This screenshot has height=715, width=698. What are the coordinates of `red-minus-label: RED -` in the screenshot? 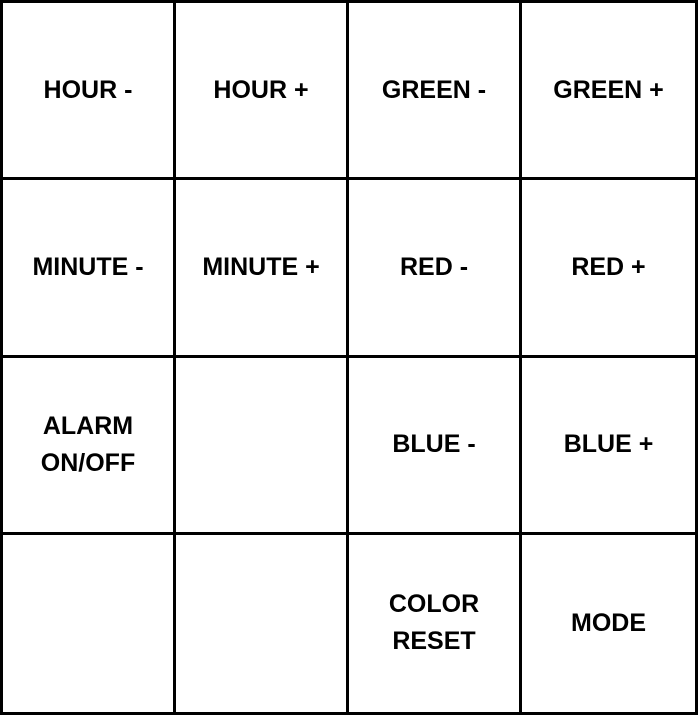 It's located at (434, 266).